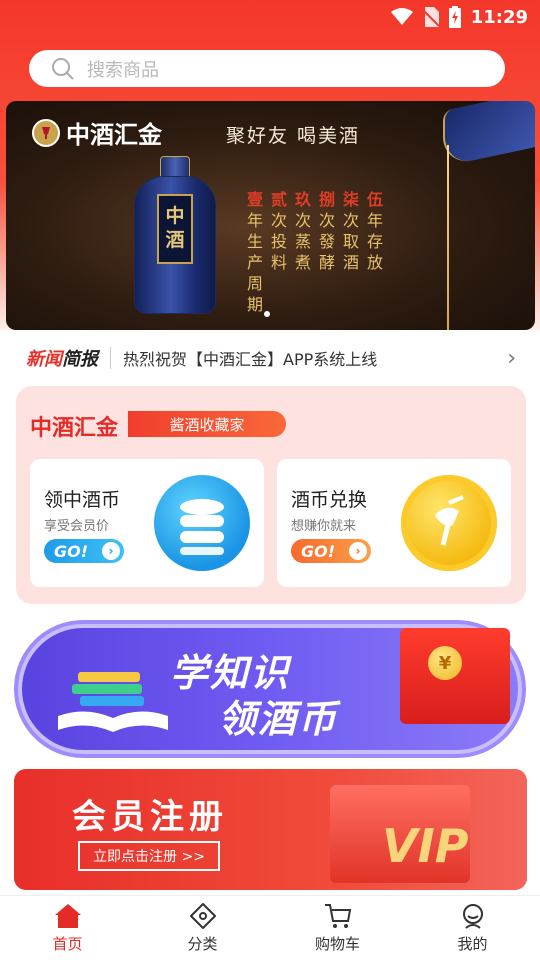  I want to click on news-tag: 新闻简报, so click(62, 359).